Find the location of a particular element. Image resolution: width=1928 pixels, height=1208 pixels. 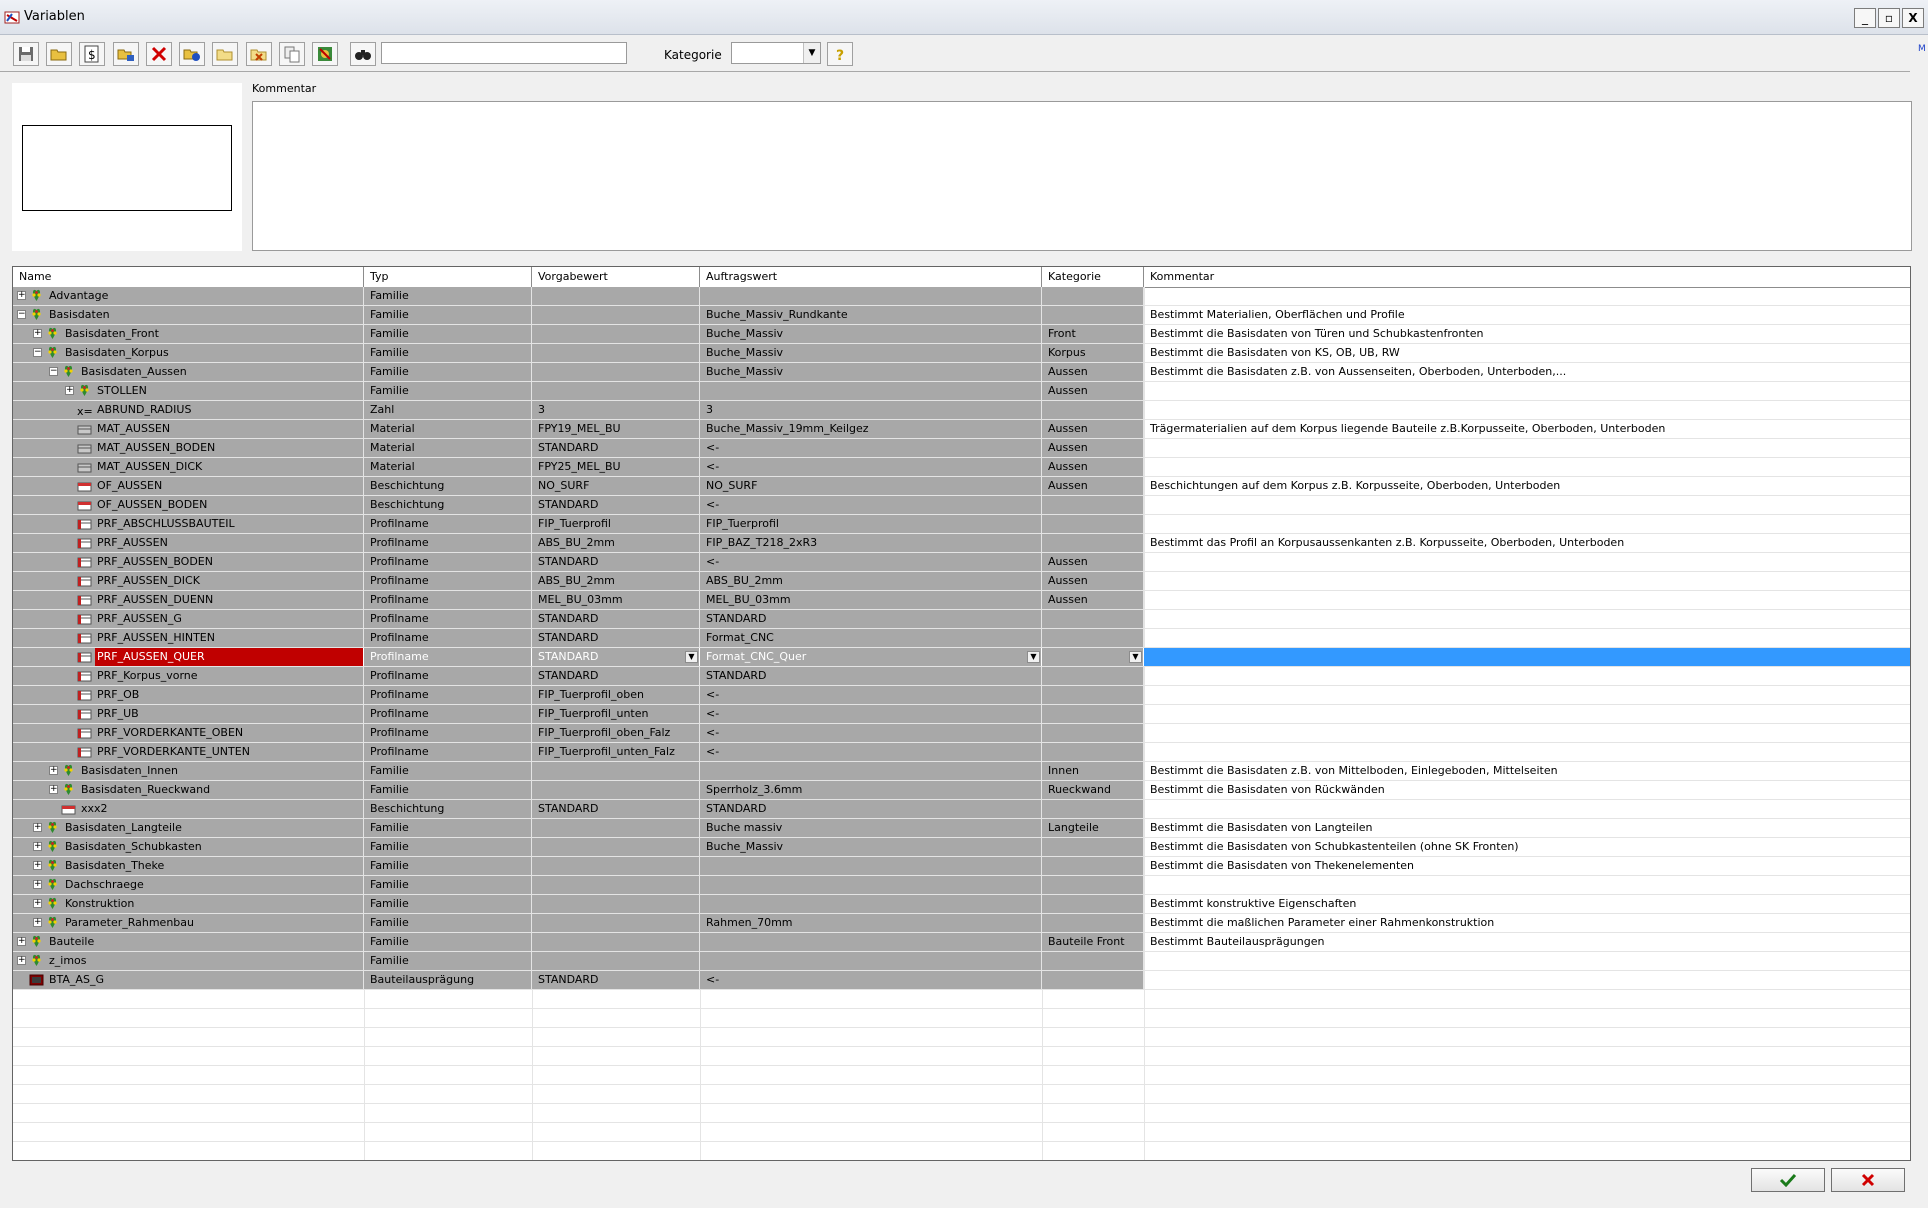

kategorie-select: ▼ is located at coordinates (776, 53).